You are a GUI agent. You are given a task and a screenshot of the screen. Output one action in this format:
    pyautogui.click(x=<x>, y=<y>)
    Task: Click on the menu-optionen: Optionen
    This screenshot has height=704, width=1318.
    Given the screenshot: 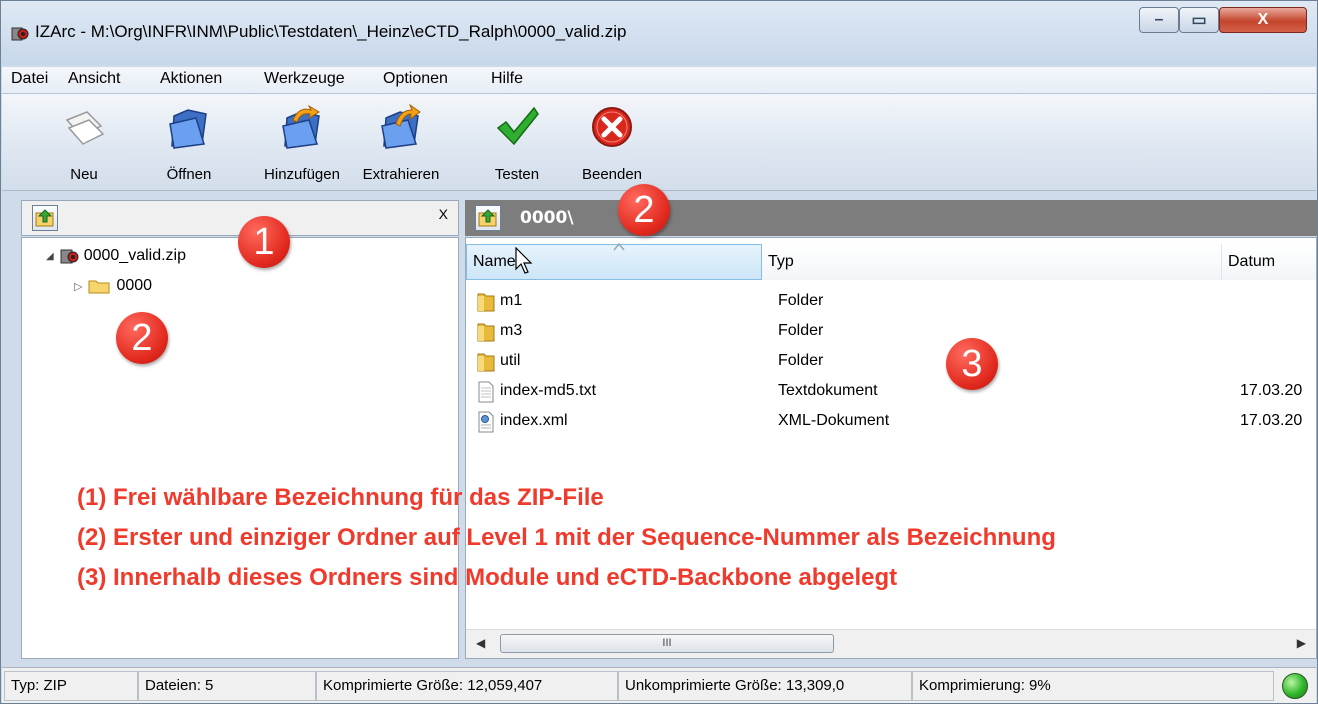 What is the action you would take?
    pyautogui.click(x=415, y=79)
    